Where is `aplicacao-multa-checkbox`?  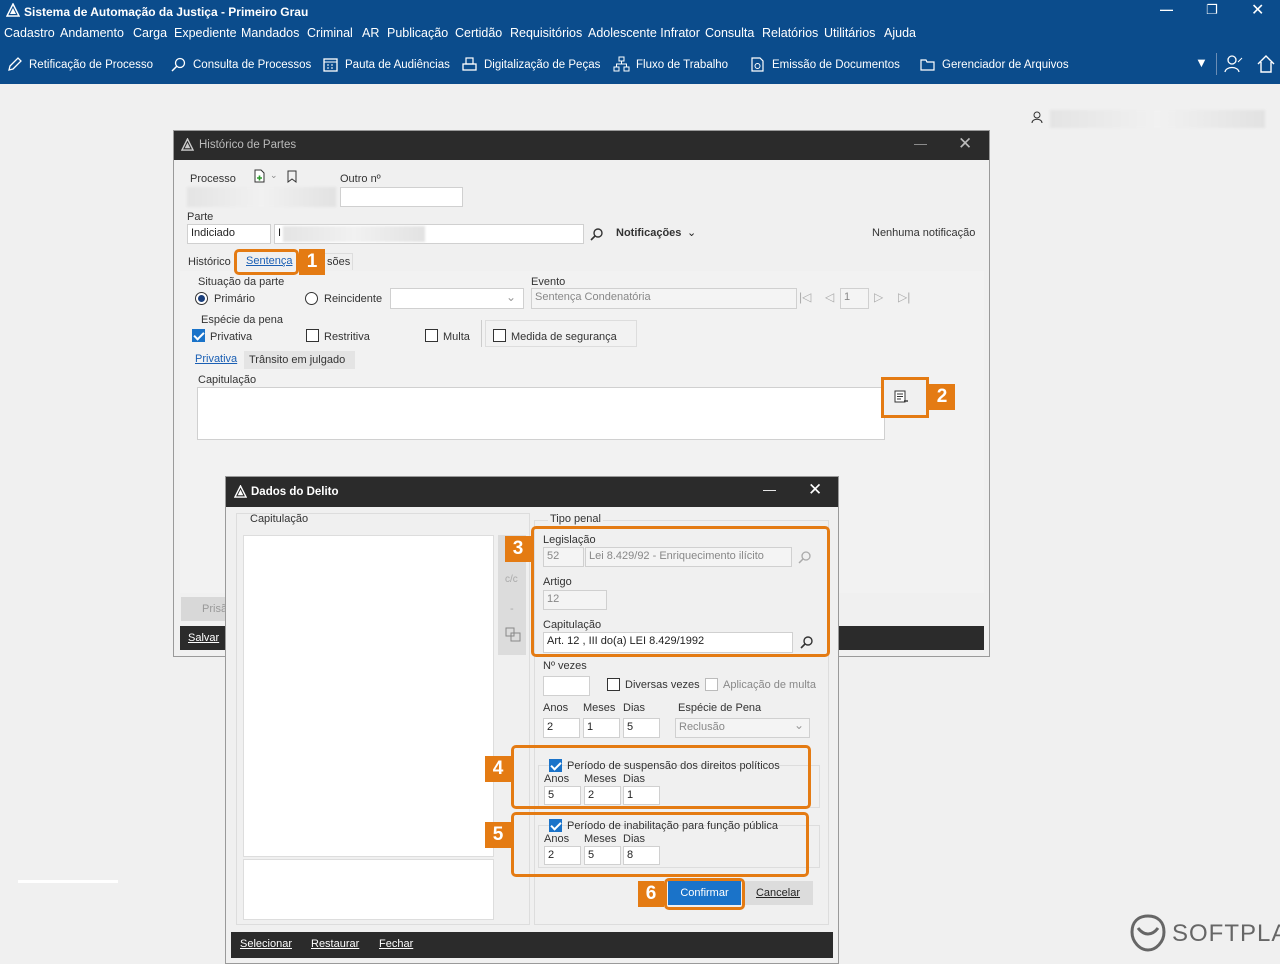 aplicacao-multa-checkbox is located at coordinates (711, 684).